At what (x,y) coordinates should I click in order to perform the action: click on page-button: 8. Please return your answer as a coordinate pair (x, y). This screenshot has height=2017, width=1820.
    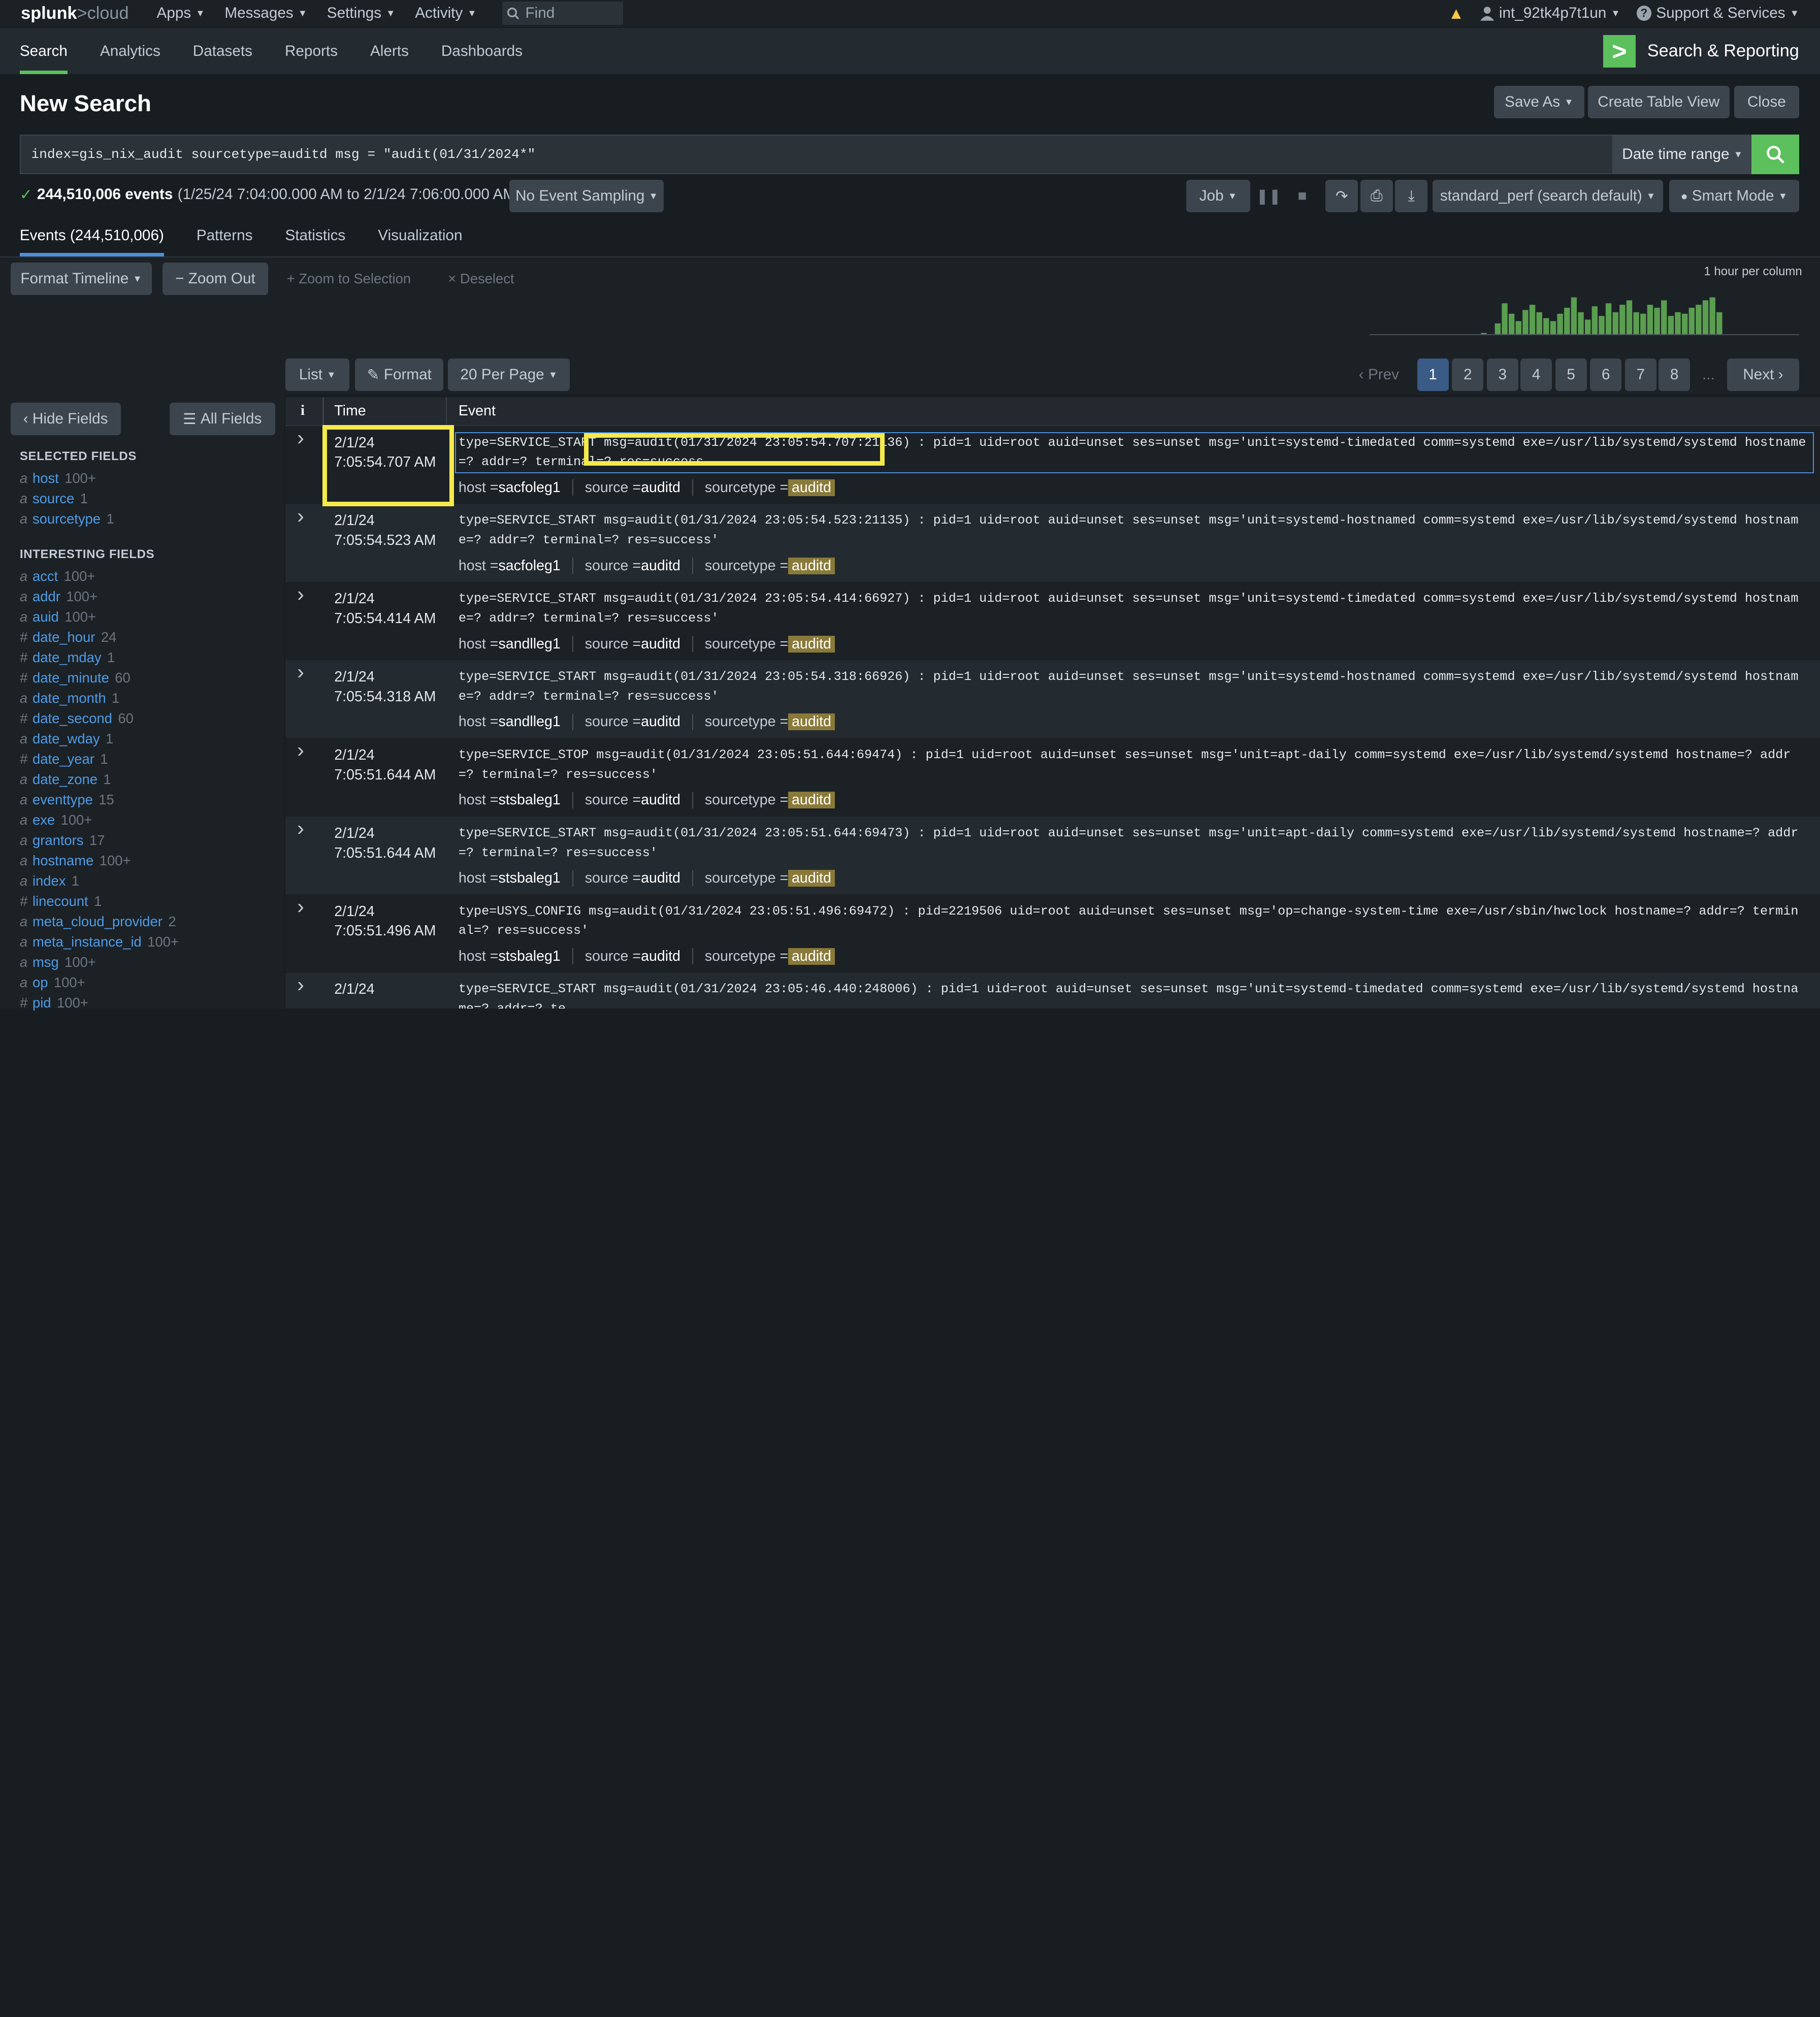
    Looking at the image, I should click on (1675, 375).